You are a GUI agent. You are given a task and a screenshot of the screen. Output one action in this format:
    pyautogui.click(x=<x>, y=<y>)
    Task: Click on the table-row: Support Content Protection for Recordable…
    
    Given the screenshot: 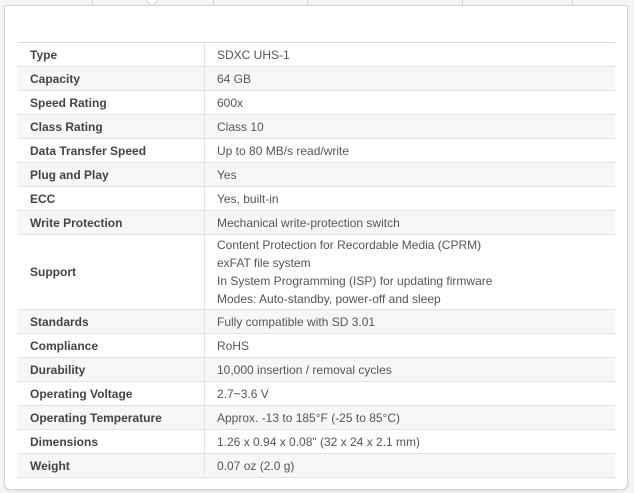 What is the action you would take?
    pyautogui.click(x=316, y=272)
    